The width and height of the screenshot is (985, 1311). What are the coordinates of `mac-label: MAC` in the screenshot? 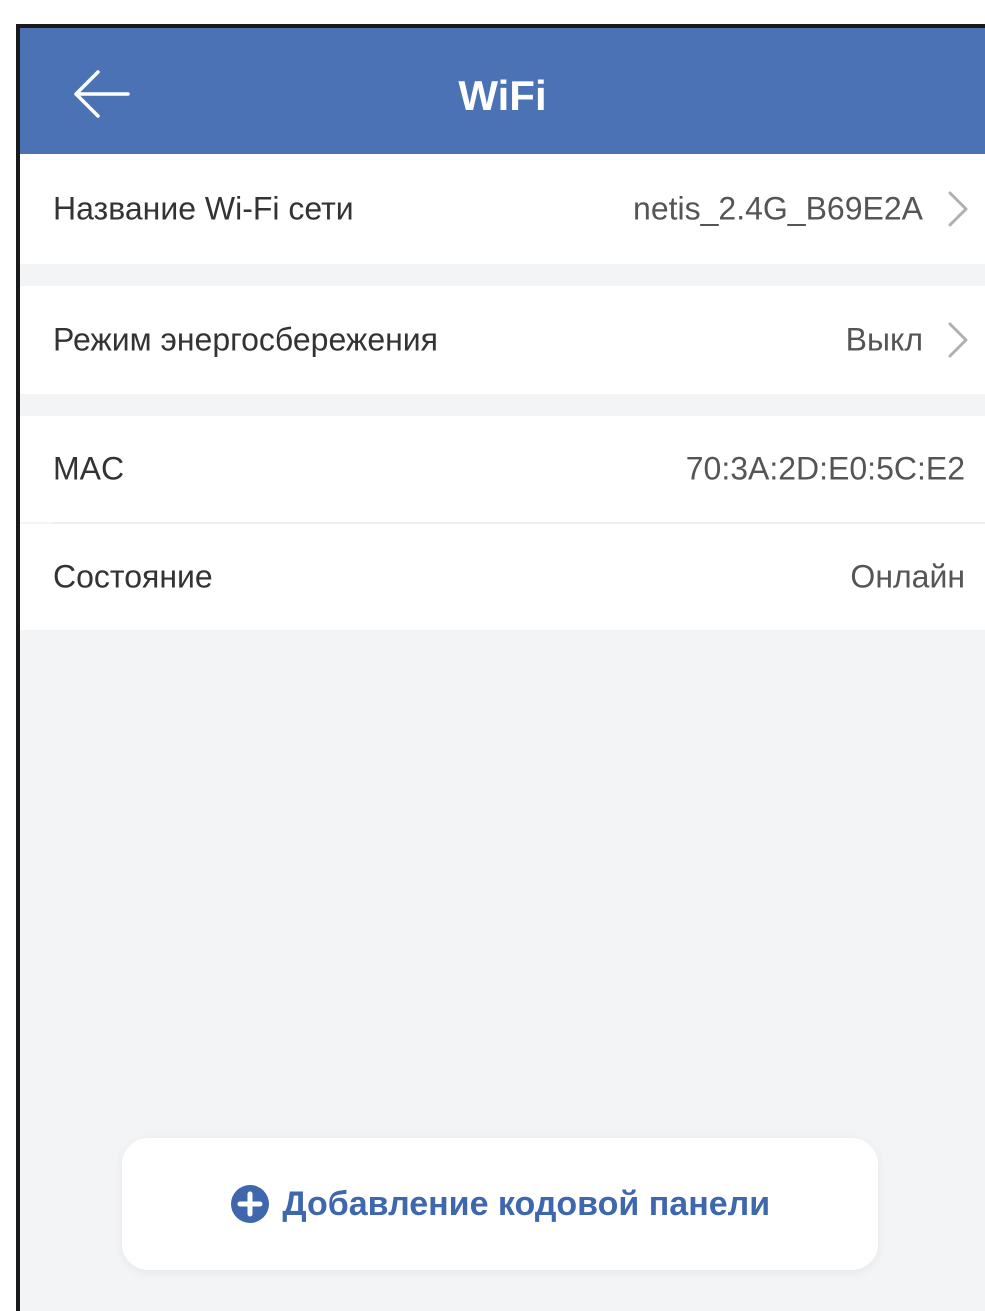 It's located at (89, 468).